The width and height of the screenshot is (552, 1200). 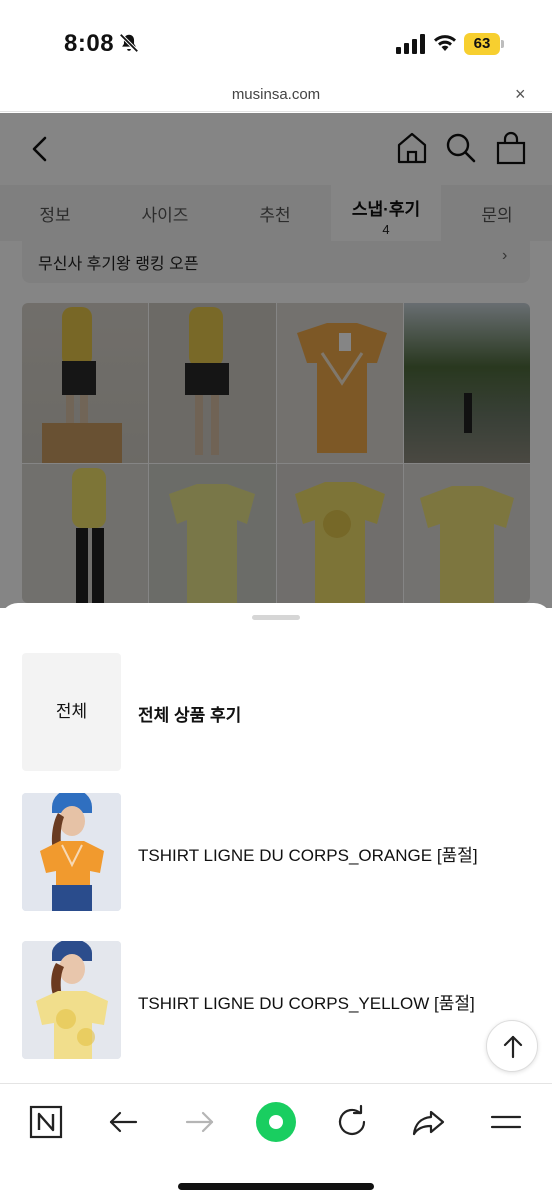 What do you see at coordinates (71, 852) in the screenshot?
I see `product-thumbnail-orange` at bounding box center [71, 852].